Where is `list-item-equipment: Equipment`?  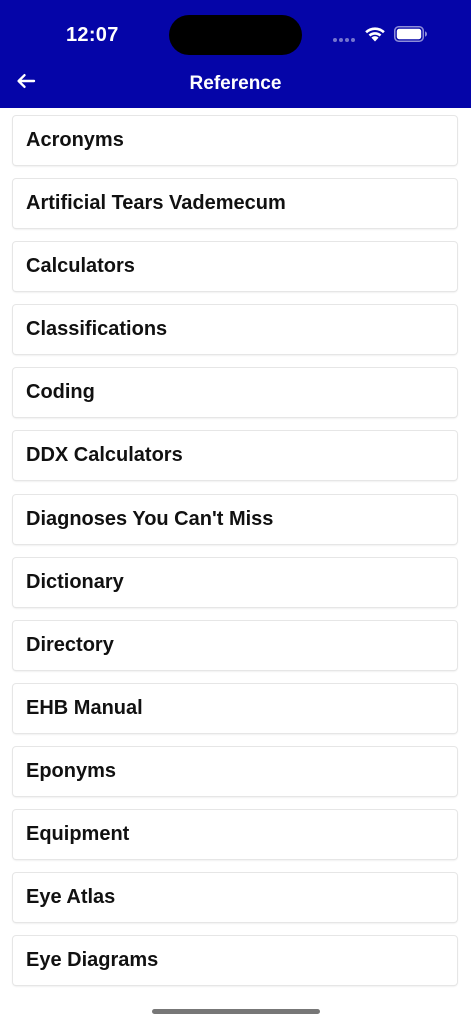
list-item-equipment: Equipment is located at coordinates (235, 834).